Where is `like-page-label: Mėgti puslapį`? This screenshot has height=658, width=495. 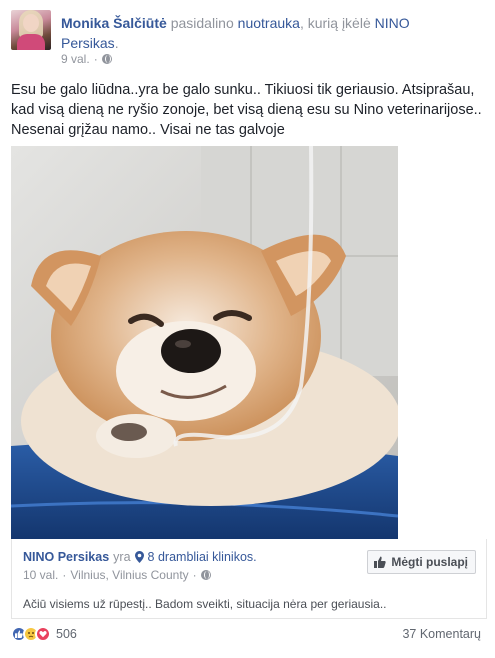
like-page-label: Mėgti puslapį is located at coordinates (429, 562).